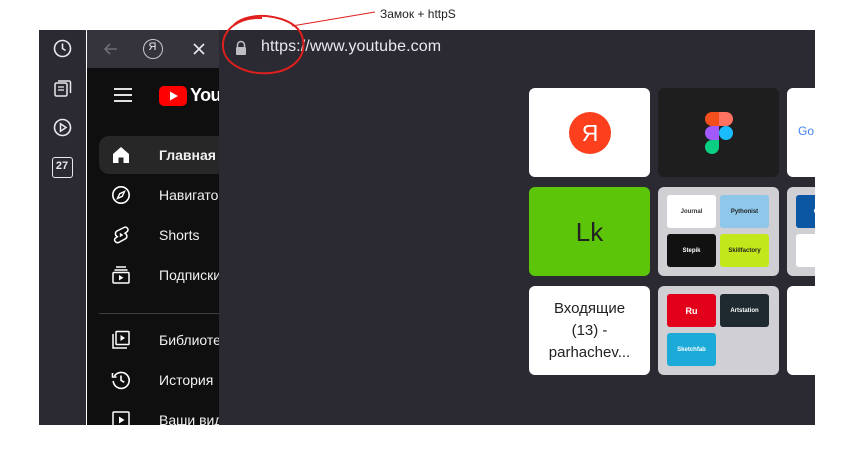  I want to click on annotation-overlay, so click(298, 43).